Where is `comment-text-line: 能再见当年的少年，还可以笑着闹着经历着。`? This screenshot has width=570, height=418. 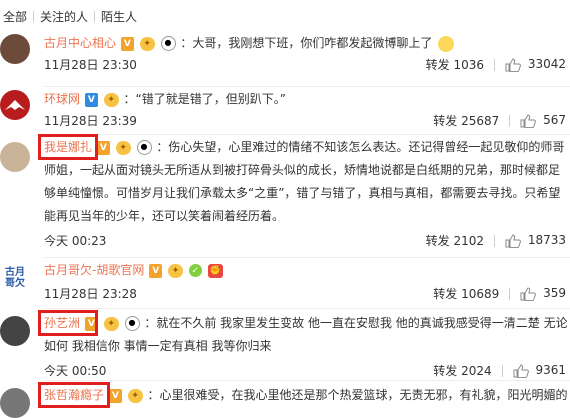 comment-text-line: 能再见当年的少年，还可以笑着闹着经历着。 is located at coordinates (164, 216).